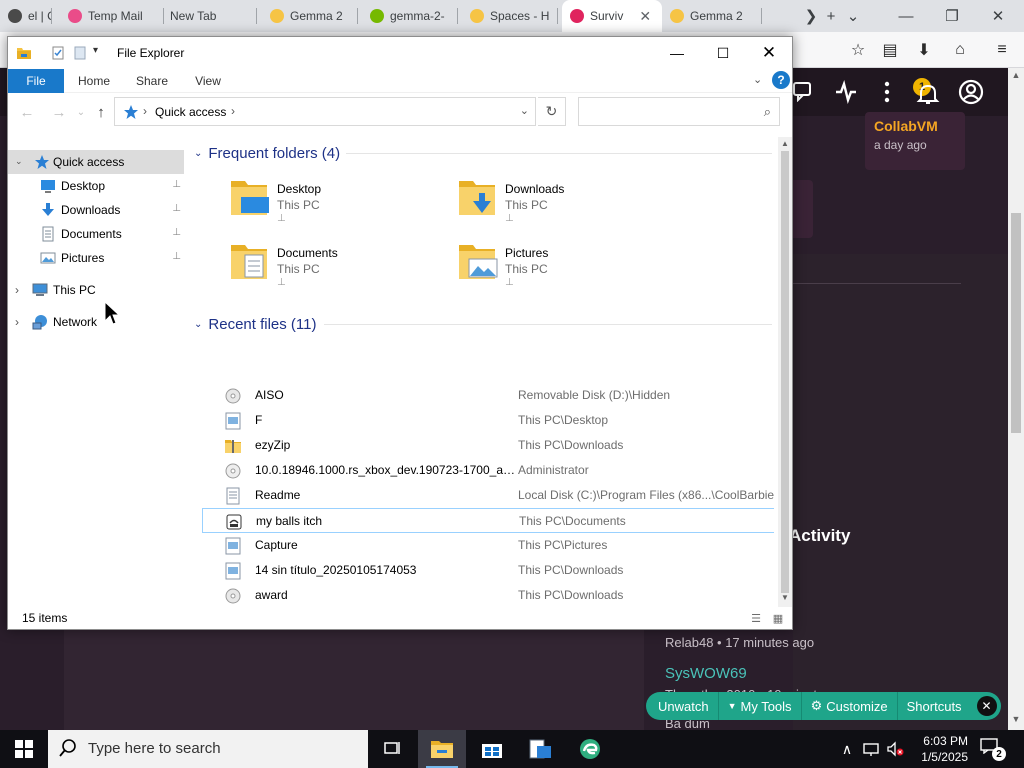  I want to click on start-button, so click(24, 749).